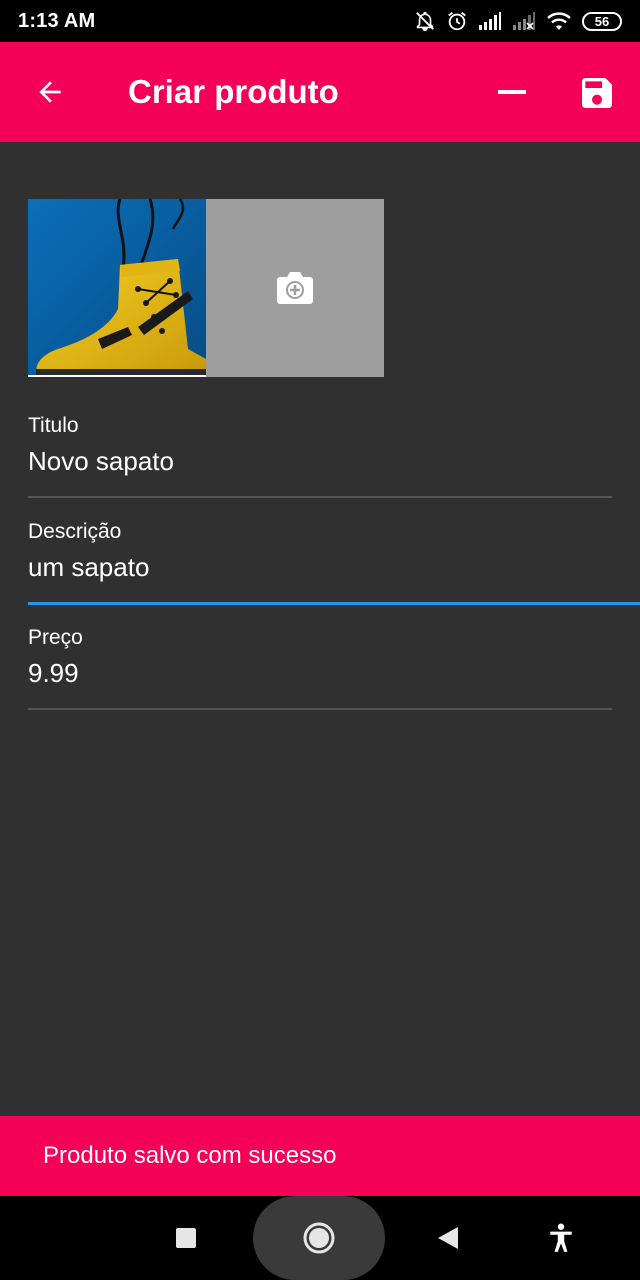  What do you see at coordinates (53, 425) in the screenshot?
I see `title-label: Titulo` at bounding box center [53, 425].